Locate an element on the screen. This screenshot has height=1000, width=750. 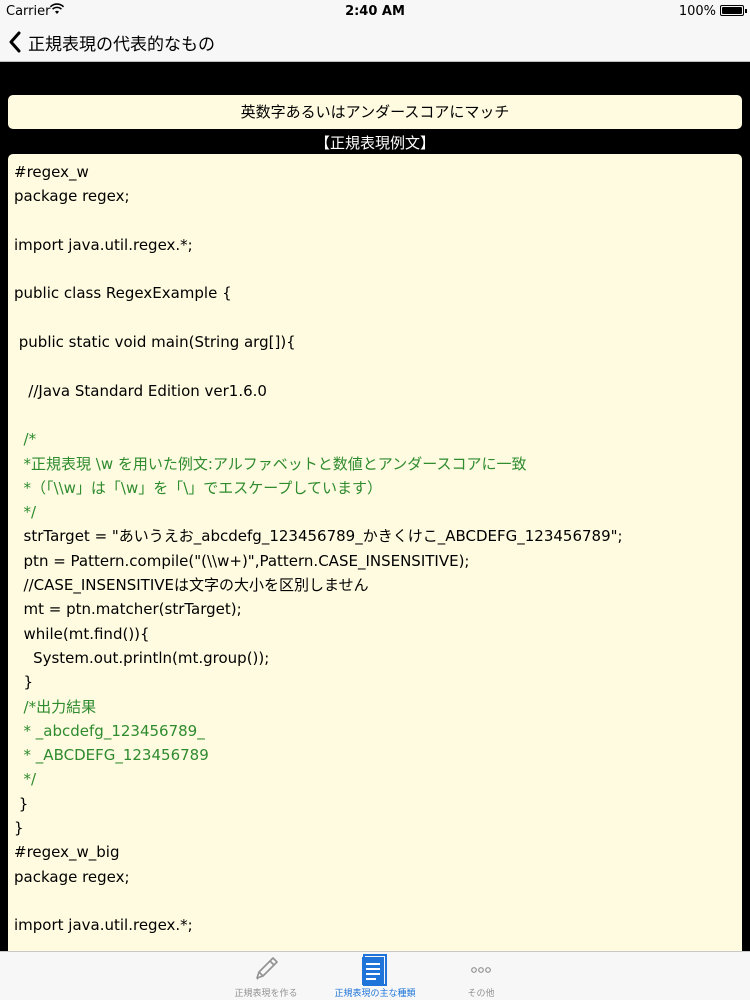
back-button: 正規表現の代表的なもの is located at coordinates (111, 42).